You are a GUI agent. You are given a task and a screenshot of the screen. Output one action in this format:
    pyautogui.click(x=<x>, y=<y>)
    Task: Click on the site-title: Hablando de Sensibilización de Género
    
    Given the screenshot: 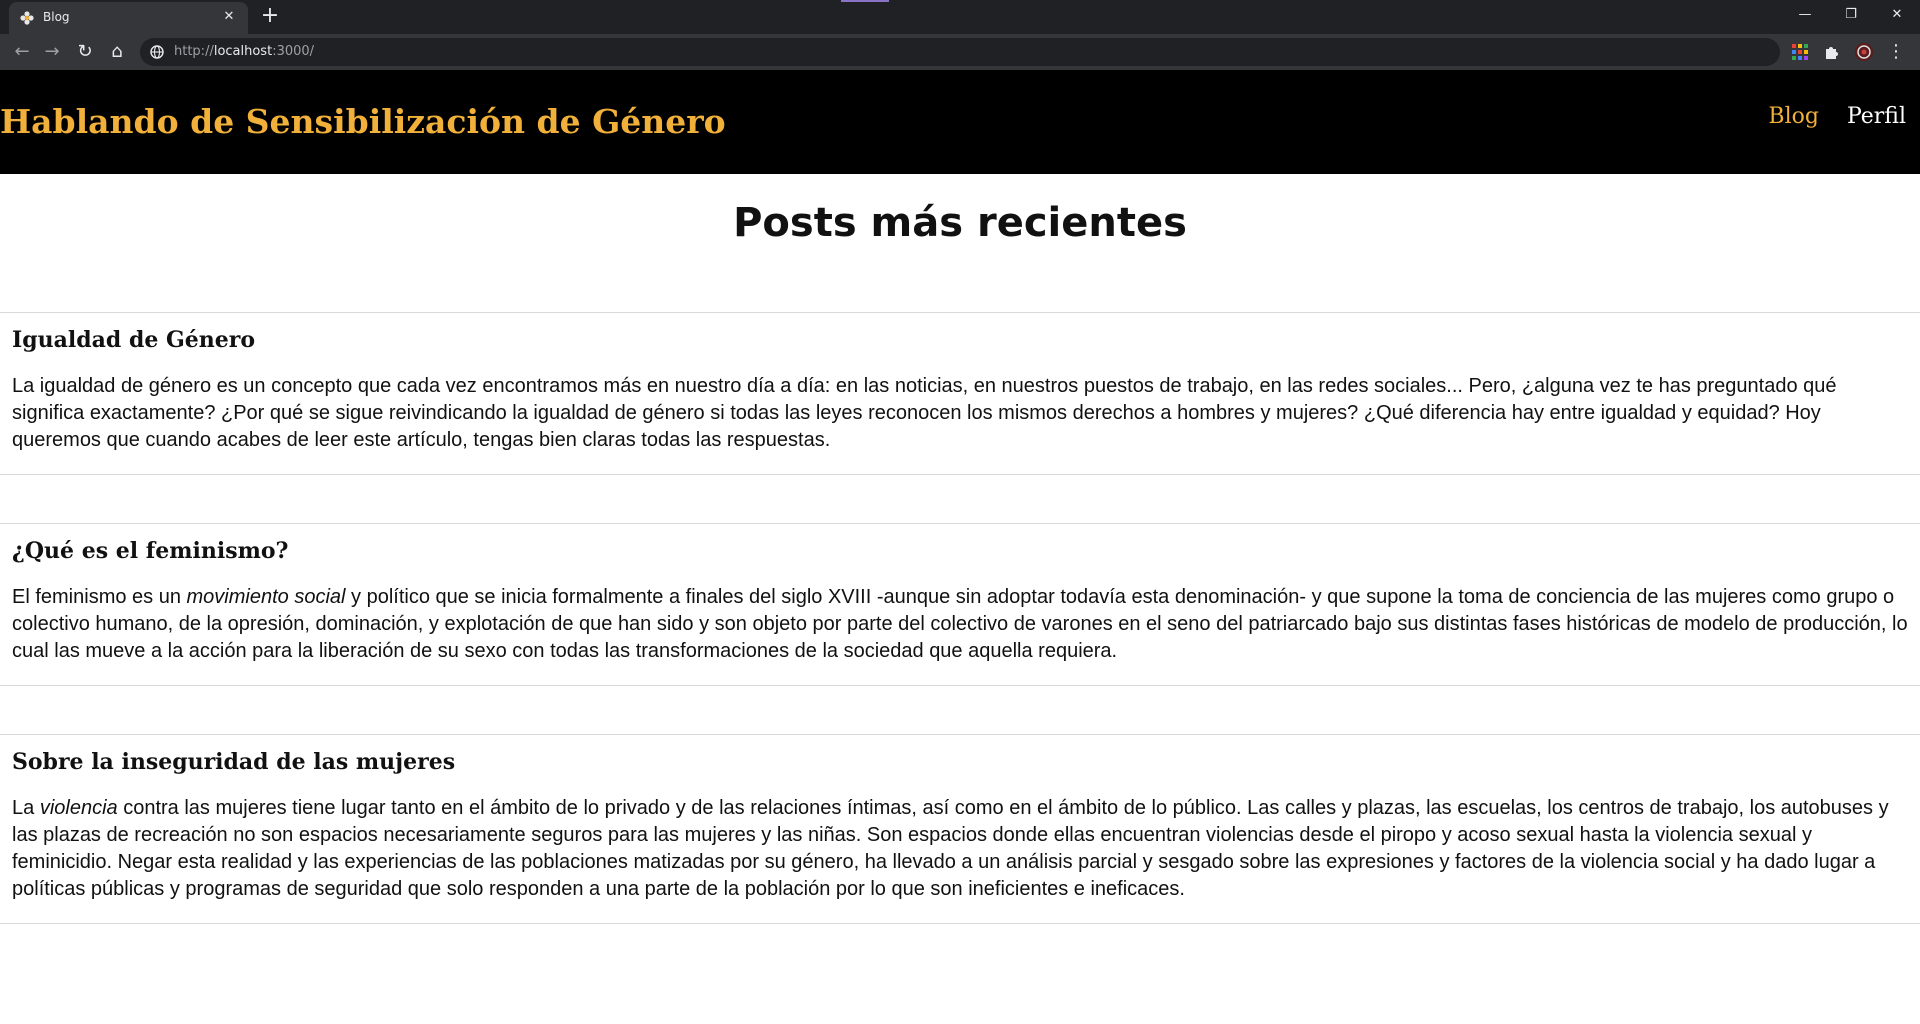 What is the action you would take?
    pyautogui.click(x=363, y=121)
    